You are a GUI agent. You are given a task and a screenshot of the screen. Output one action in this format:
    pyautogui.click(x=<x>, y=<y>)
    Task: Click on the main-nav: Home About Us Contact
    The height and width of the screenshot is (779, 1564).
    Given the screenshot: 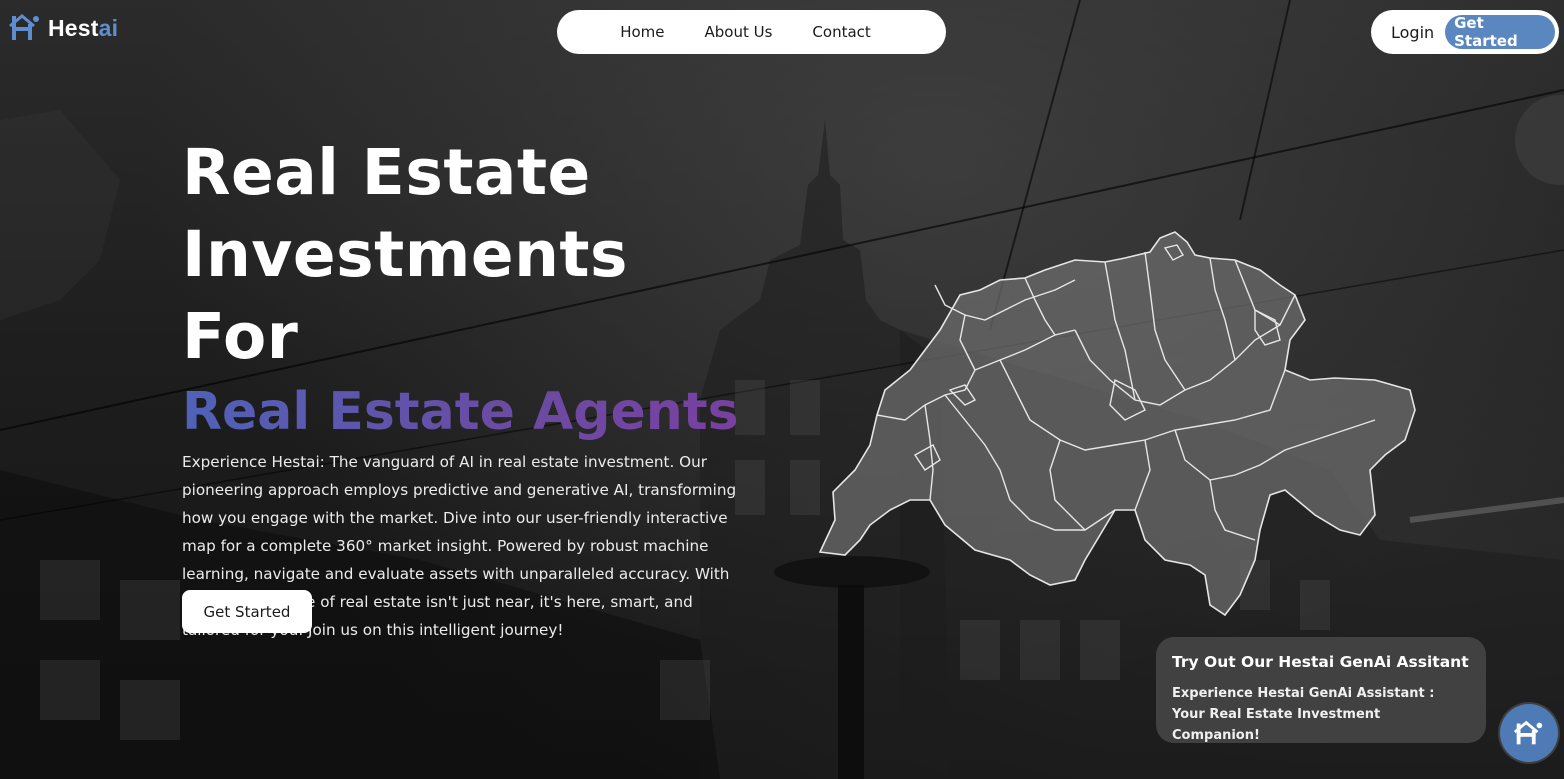 What is the action you would take?
    pyautogui.click(x=751, y=32)
    